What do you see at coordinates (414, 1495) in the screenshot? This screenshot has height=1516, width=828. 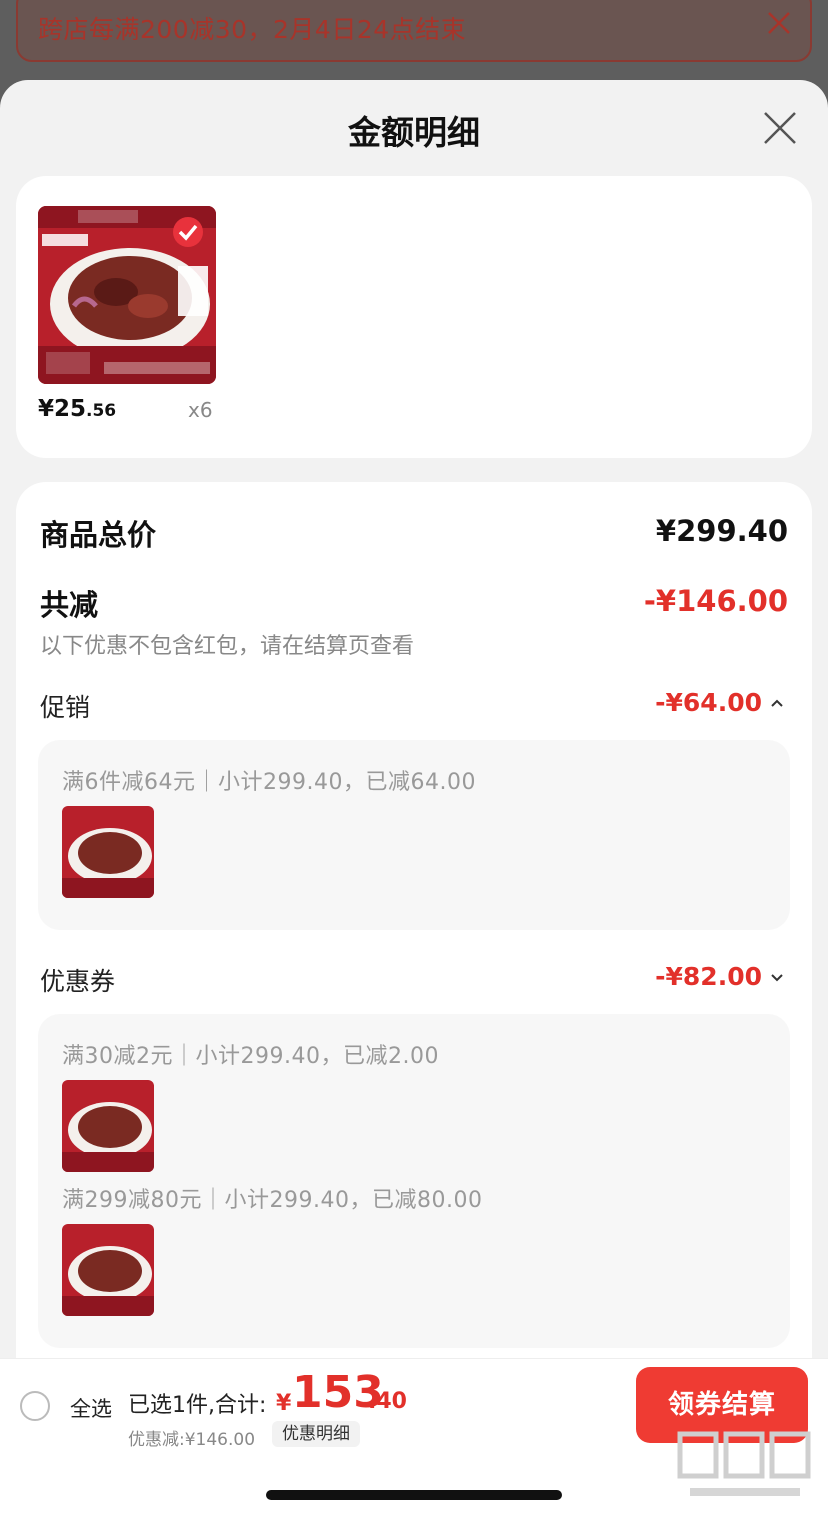 I see `home-indicator` at bounding box center [414, 1495].